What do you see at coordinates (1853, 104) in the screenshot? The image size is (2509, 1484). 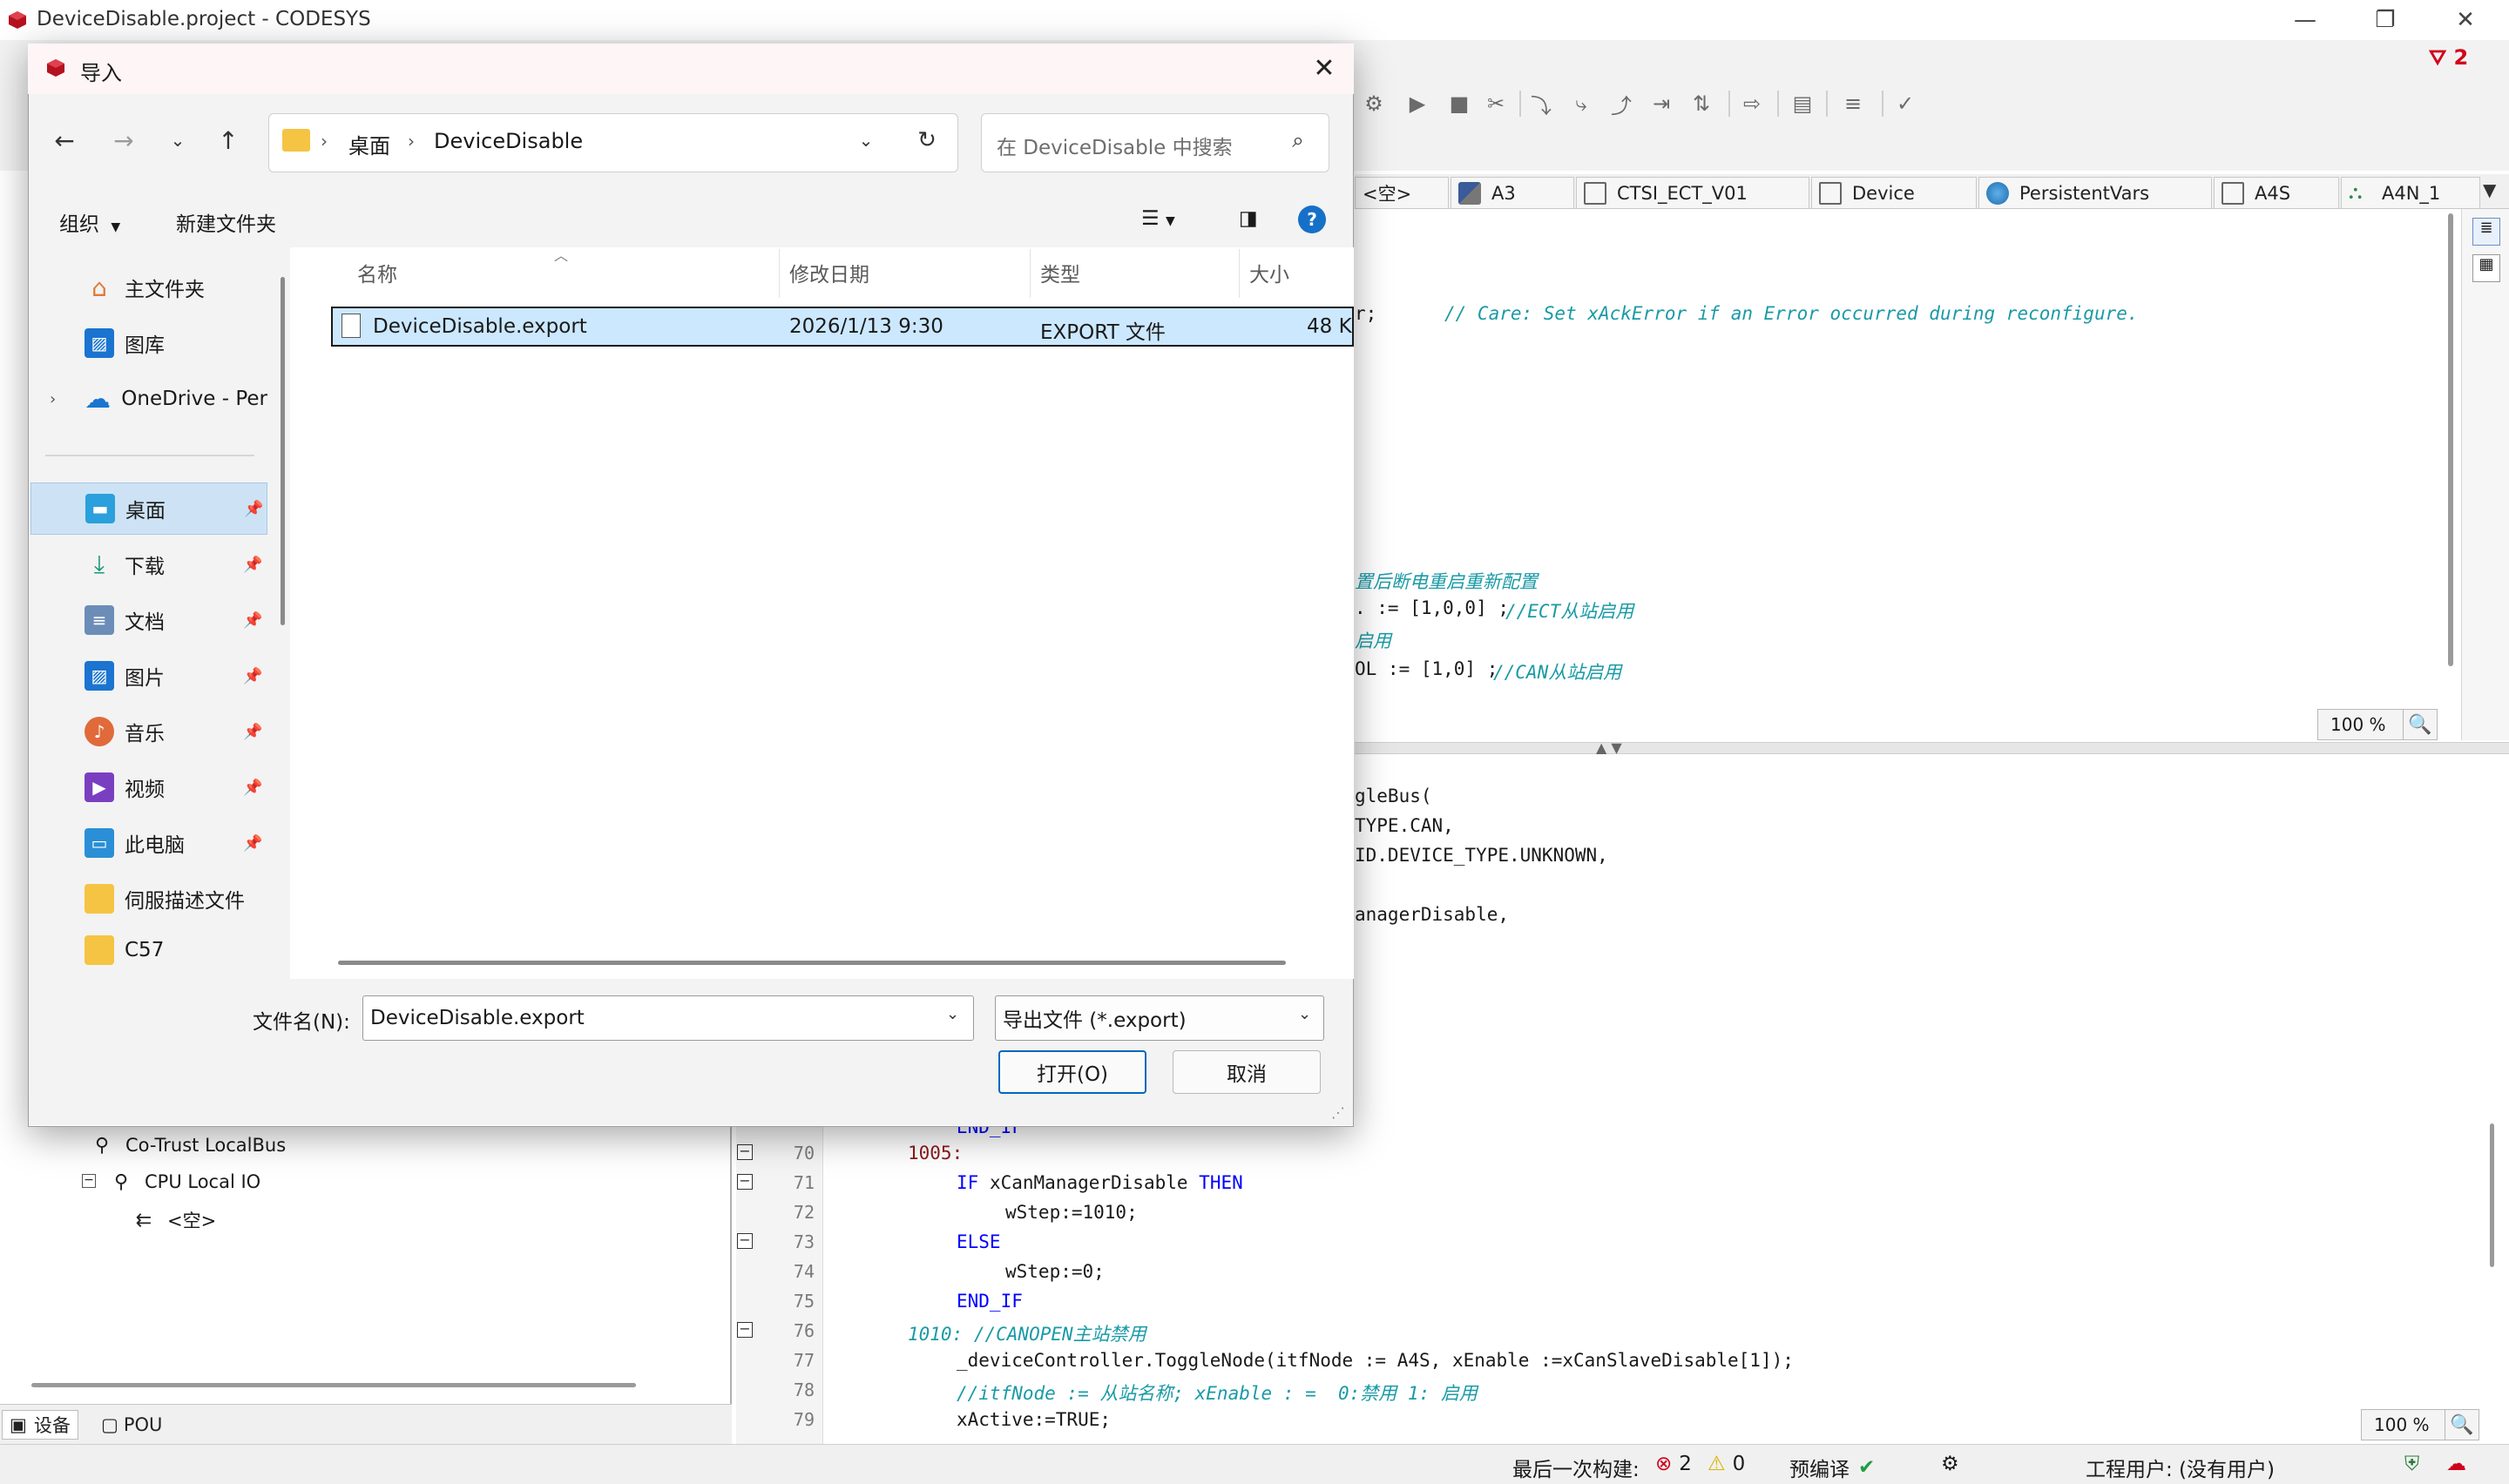 I see `write-values-icon: ≡` at bounding box center [1853, 104].